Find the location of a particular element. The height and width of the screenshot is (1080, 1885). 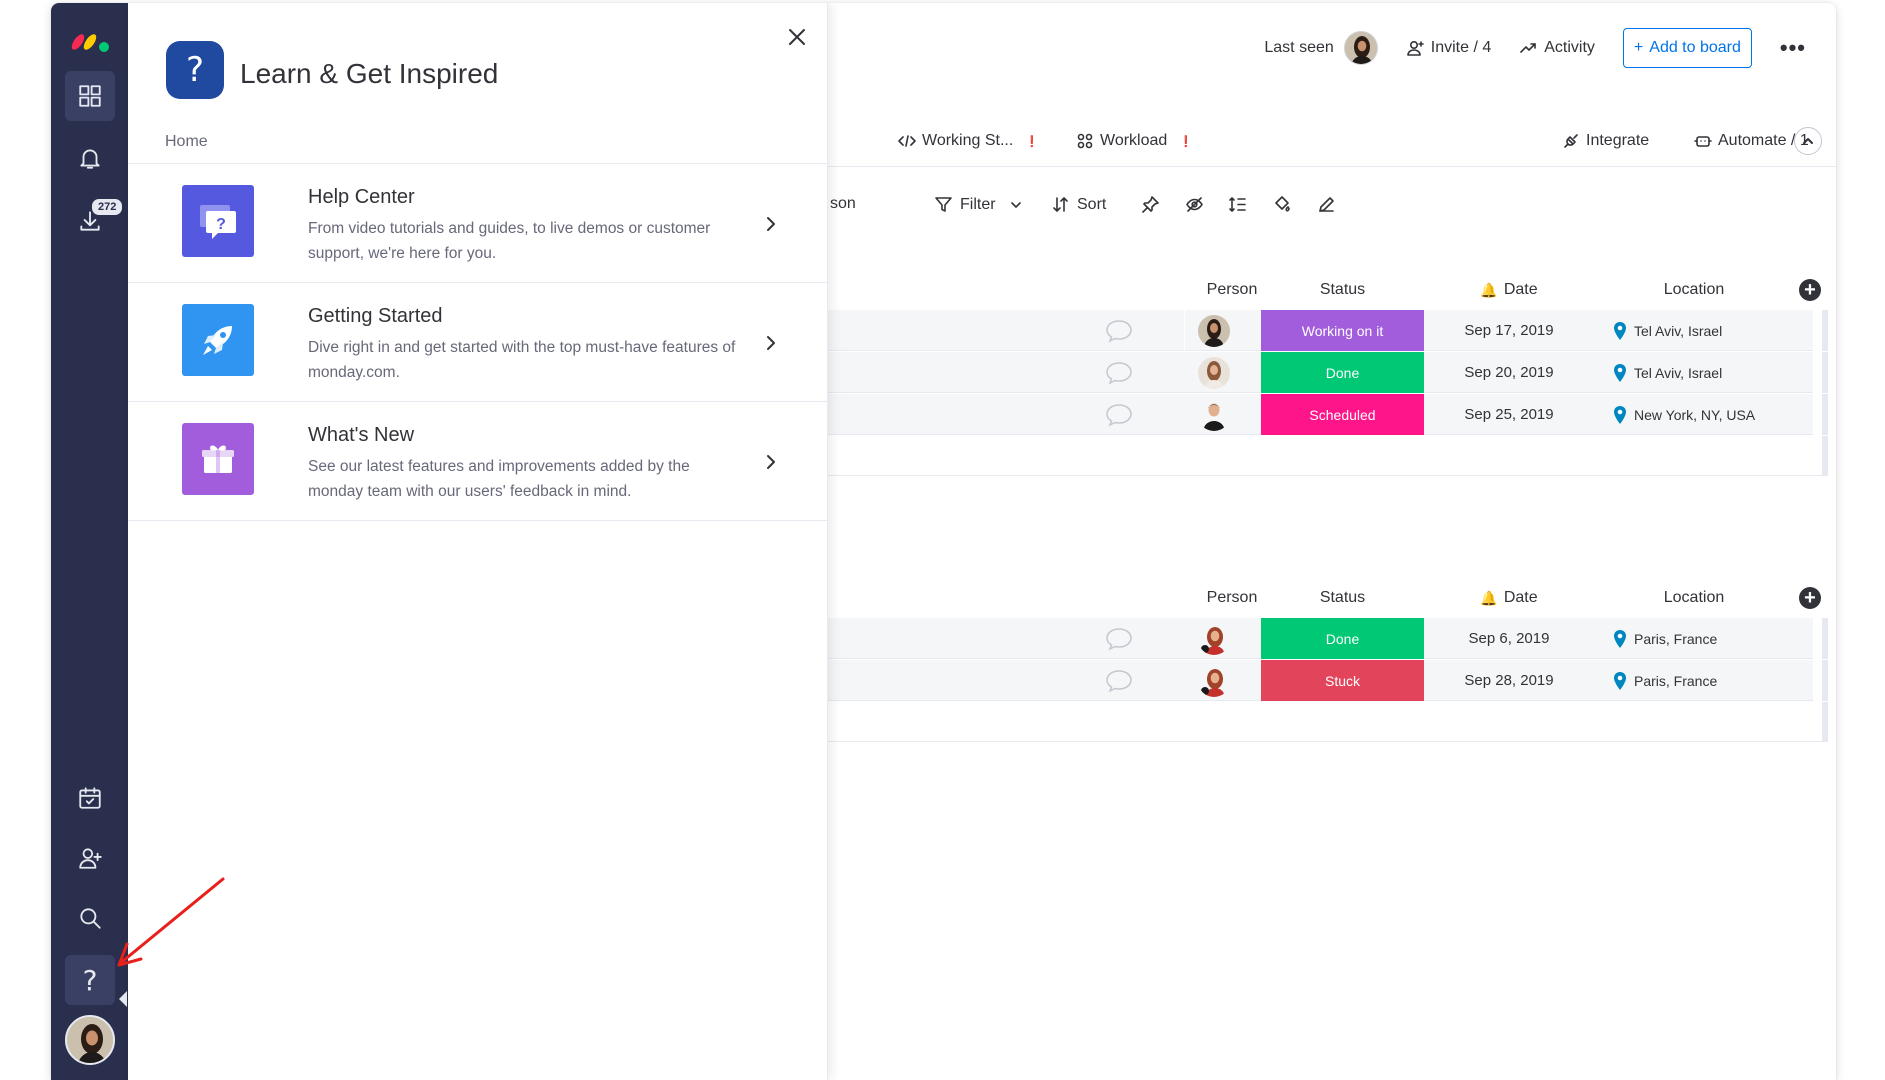

annotation-arrow is located at coordinates (171, 922).